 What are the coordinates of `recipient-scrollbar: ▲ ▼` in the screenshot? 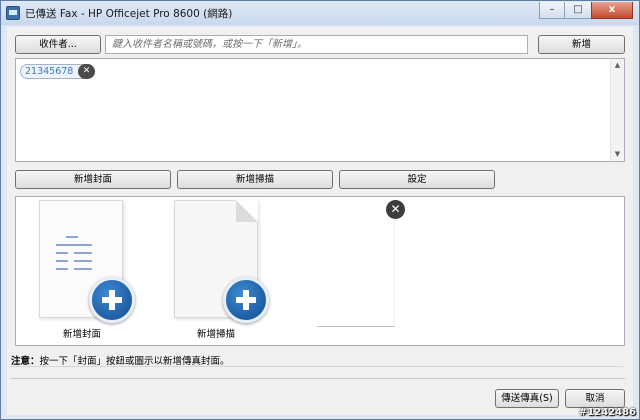 It's located at (617, 110).